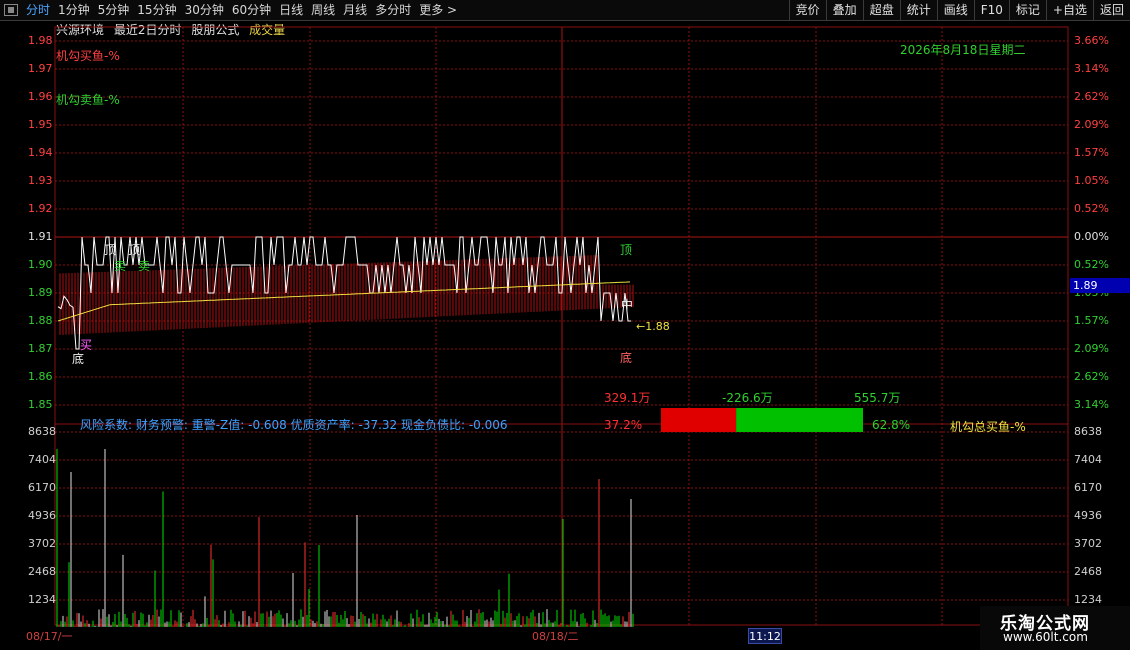 This screenshot has width=1130, height=650. I want to click on axisL-tick: 1.96, so click(40, 96).